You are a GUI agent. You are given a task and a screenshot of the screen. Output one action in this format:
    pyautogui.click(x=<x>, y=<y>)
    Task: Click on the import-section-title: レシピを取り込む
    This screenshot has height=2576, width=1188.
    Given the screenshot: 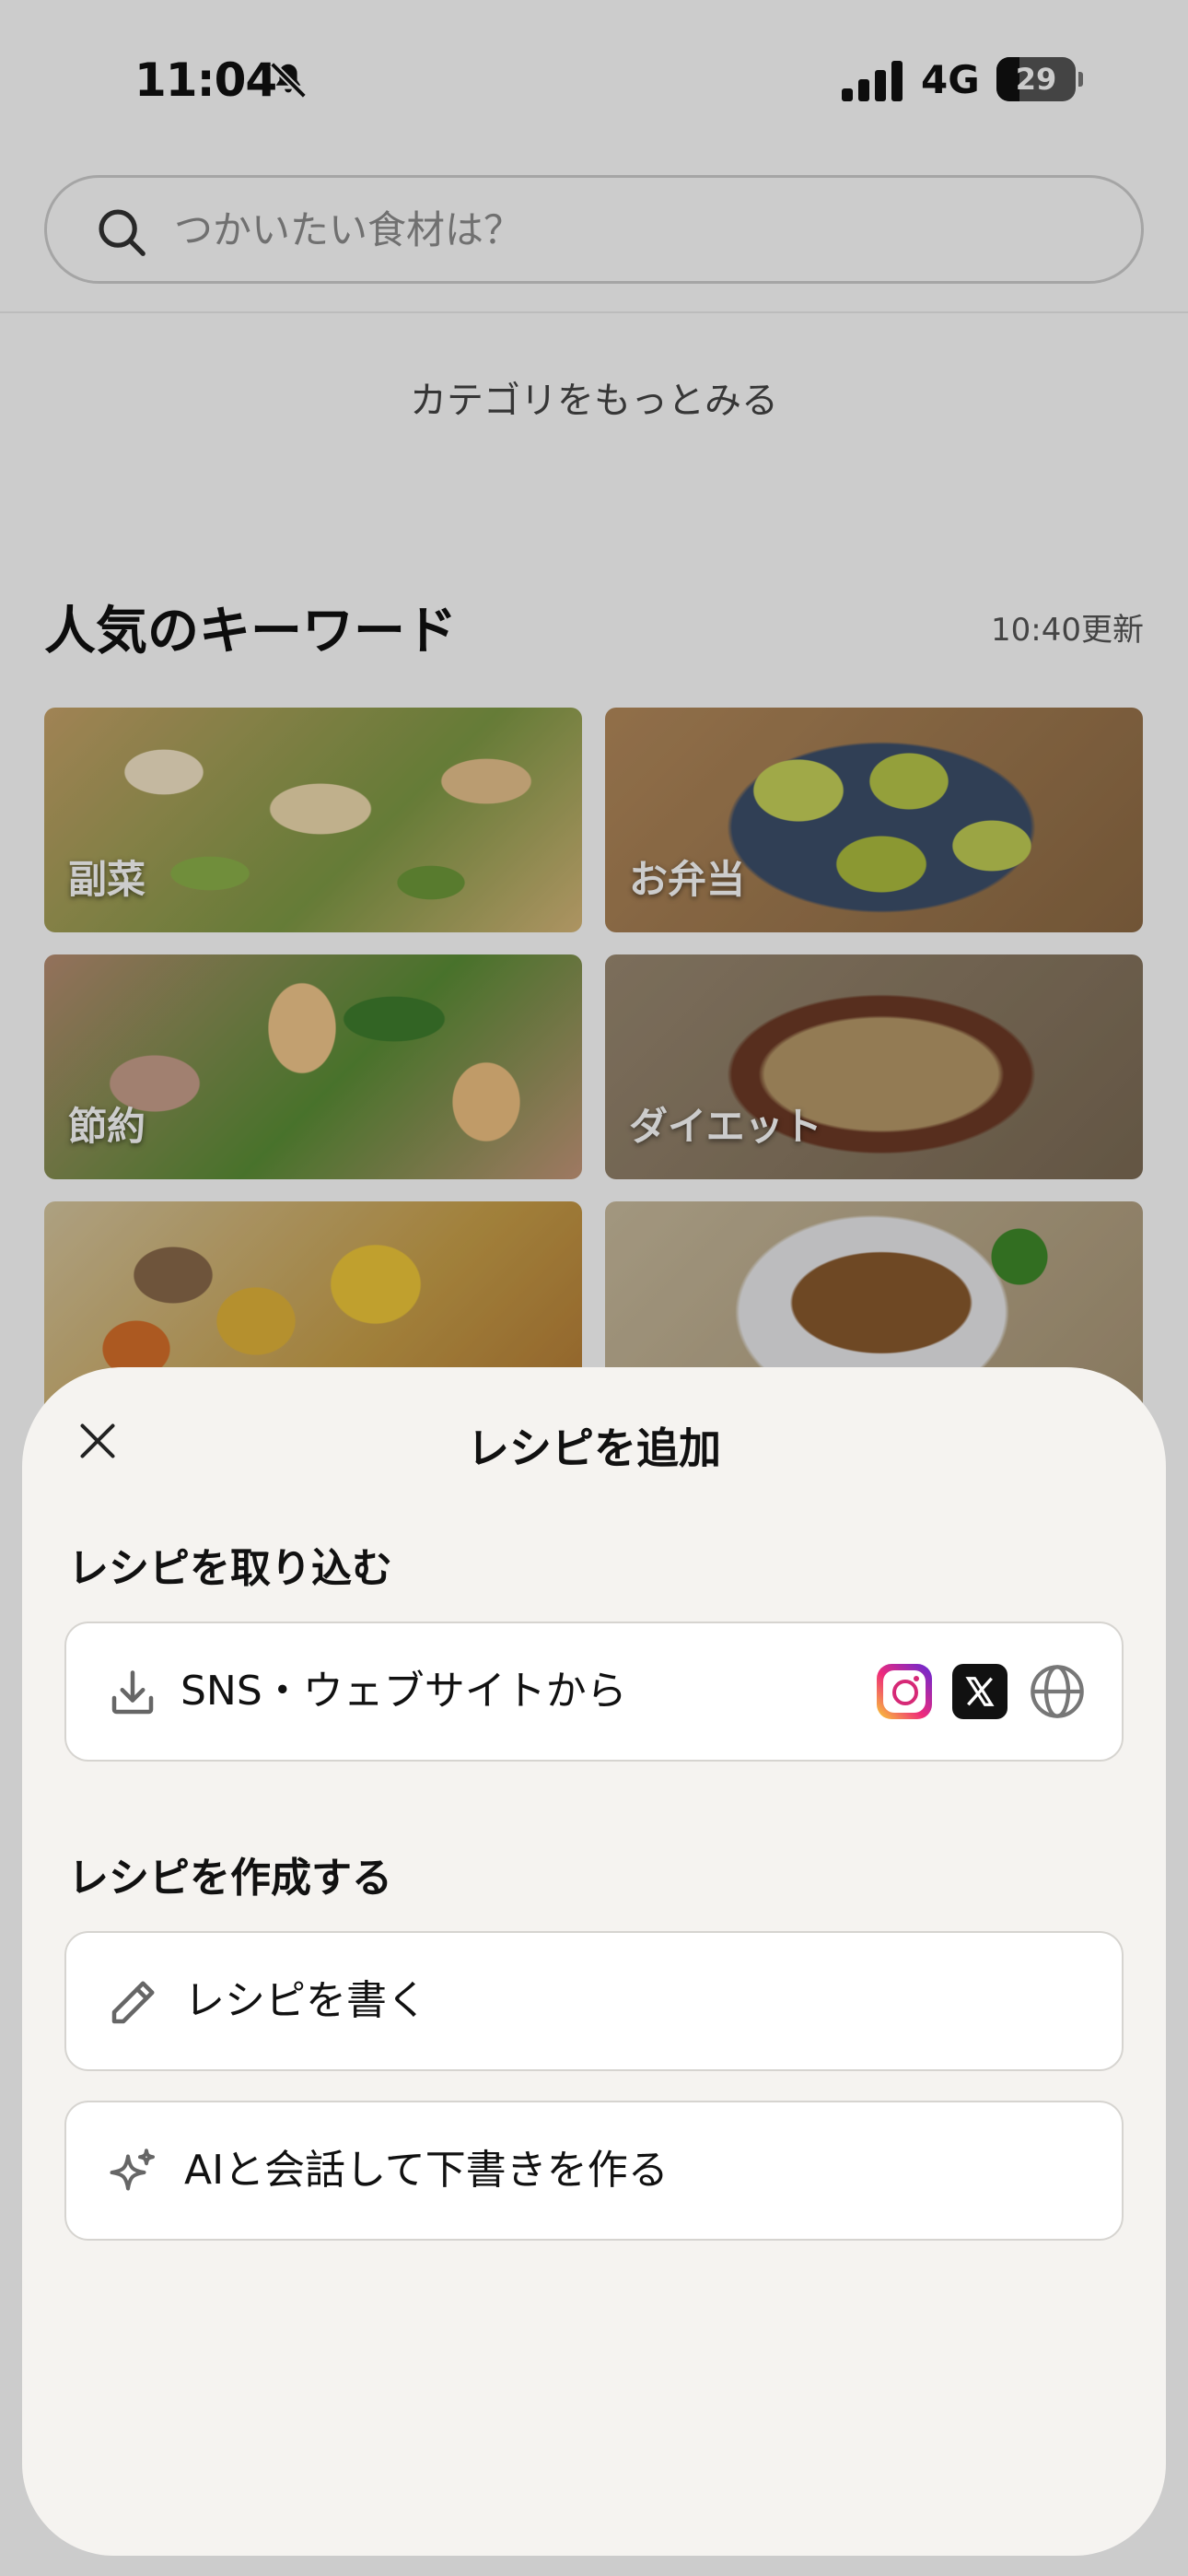 What is the action you would take?
    pyautogui.click(x=230, y=1568)
    